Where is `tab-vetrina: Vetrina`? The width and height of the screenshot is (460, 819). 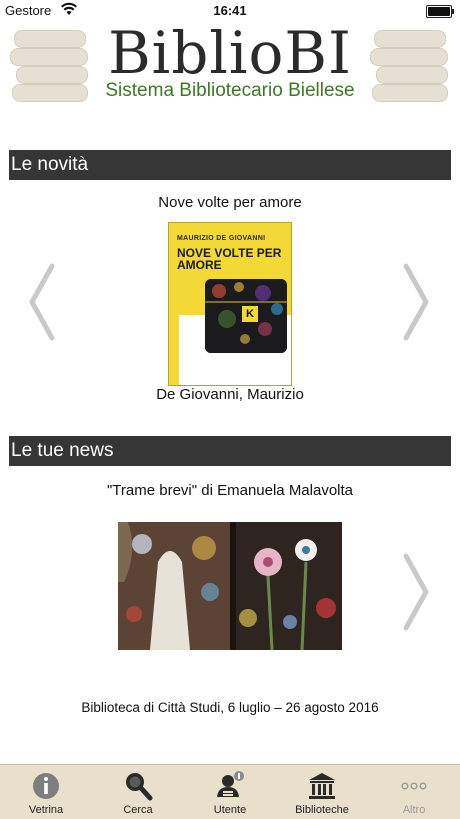 tab-vetrina: Vetrina is located at coordinates (46, 792).